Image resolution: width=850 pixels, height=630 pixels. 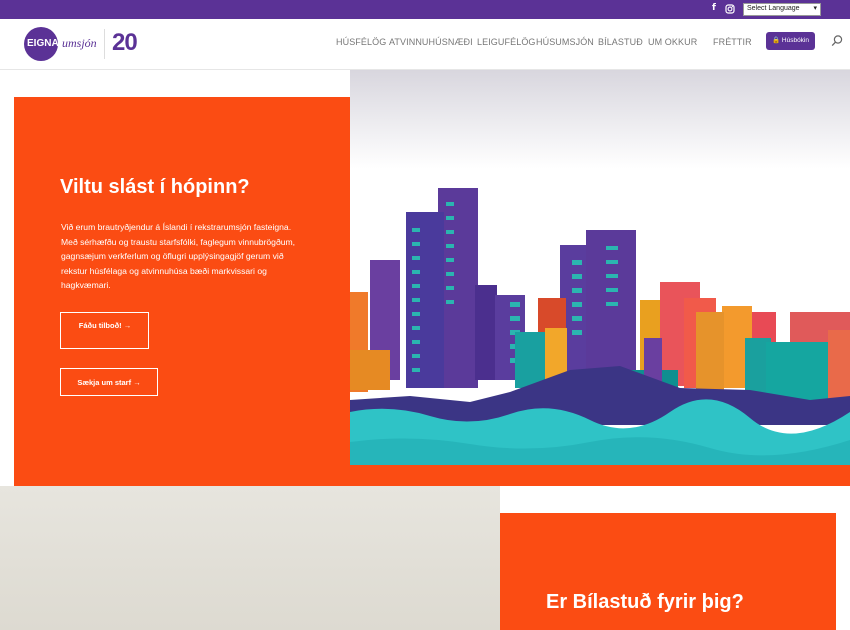 What do you see at coordinates (125, 42) in the screenshot?
I see `anniversary-number: 20` at bounding box center [125, 42].